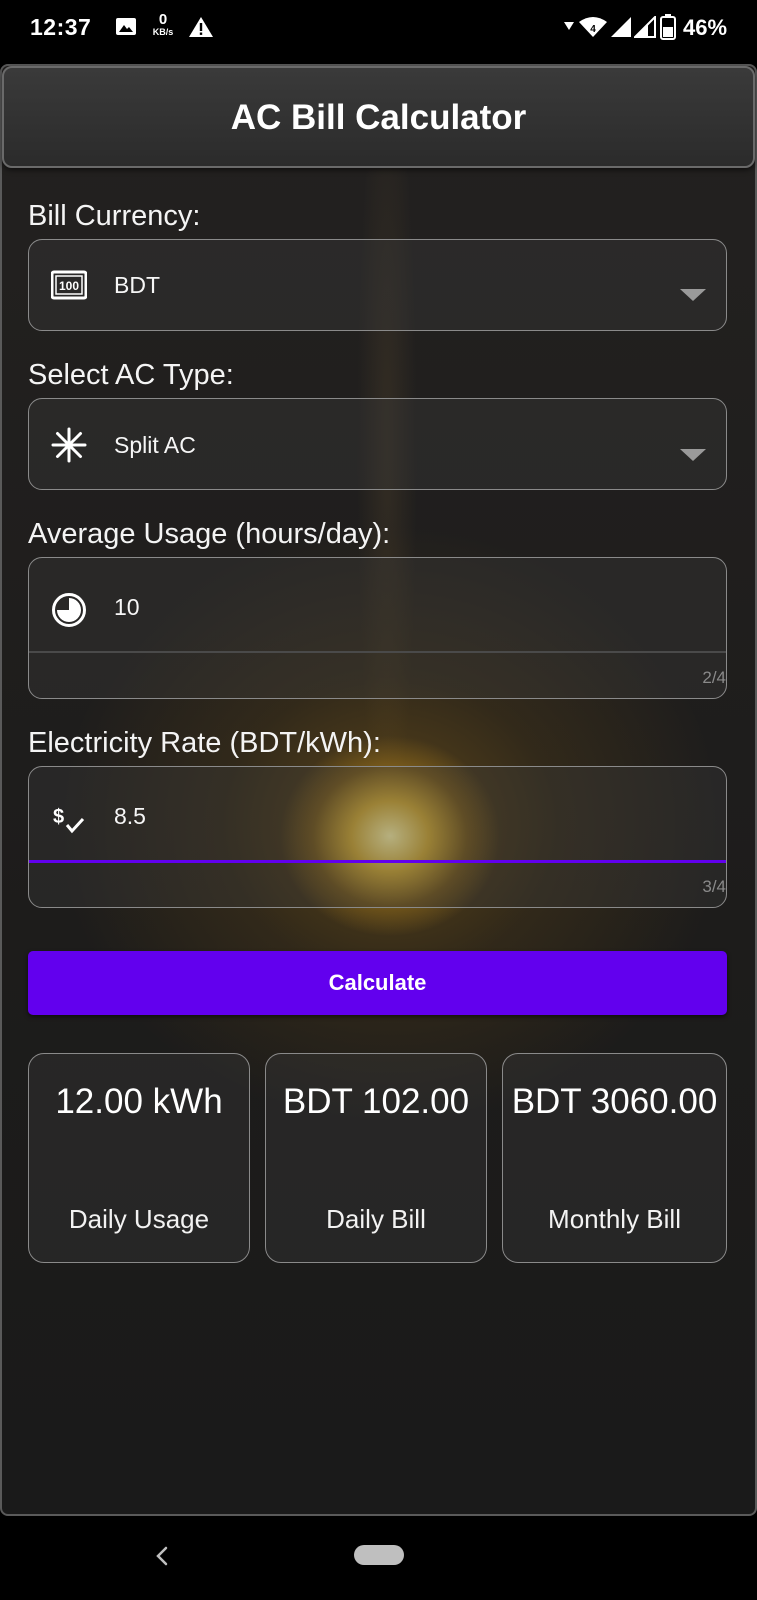 This screenshot has width=757, height=1600. I want to click on home-pill, so click(379, 1555).